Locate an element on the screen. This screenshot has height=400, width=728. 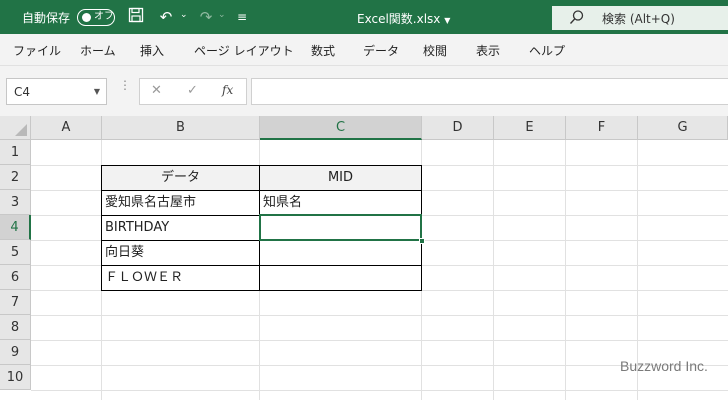
select-all-button is located at coordinates (15, 128).